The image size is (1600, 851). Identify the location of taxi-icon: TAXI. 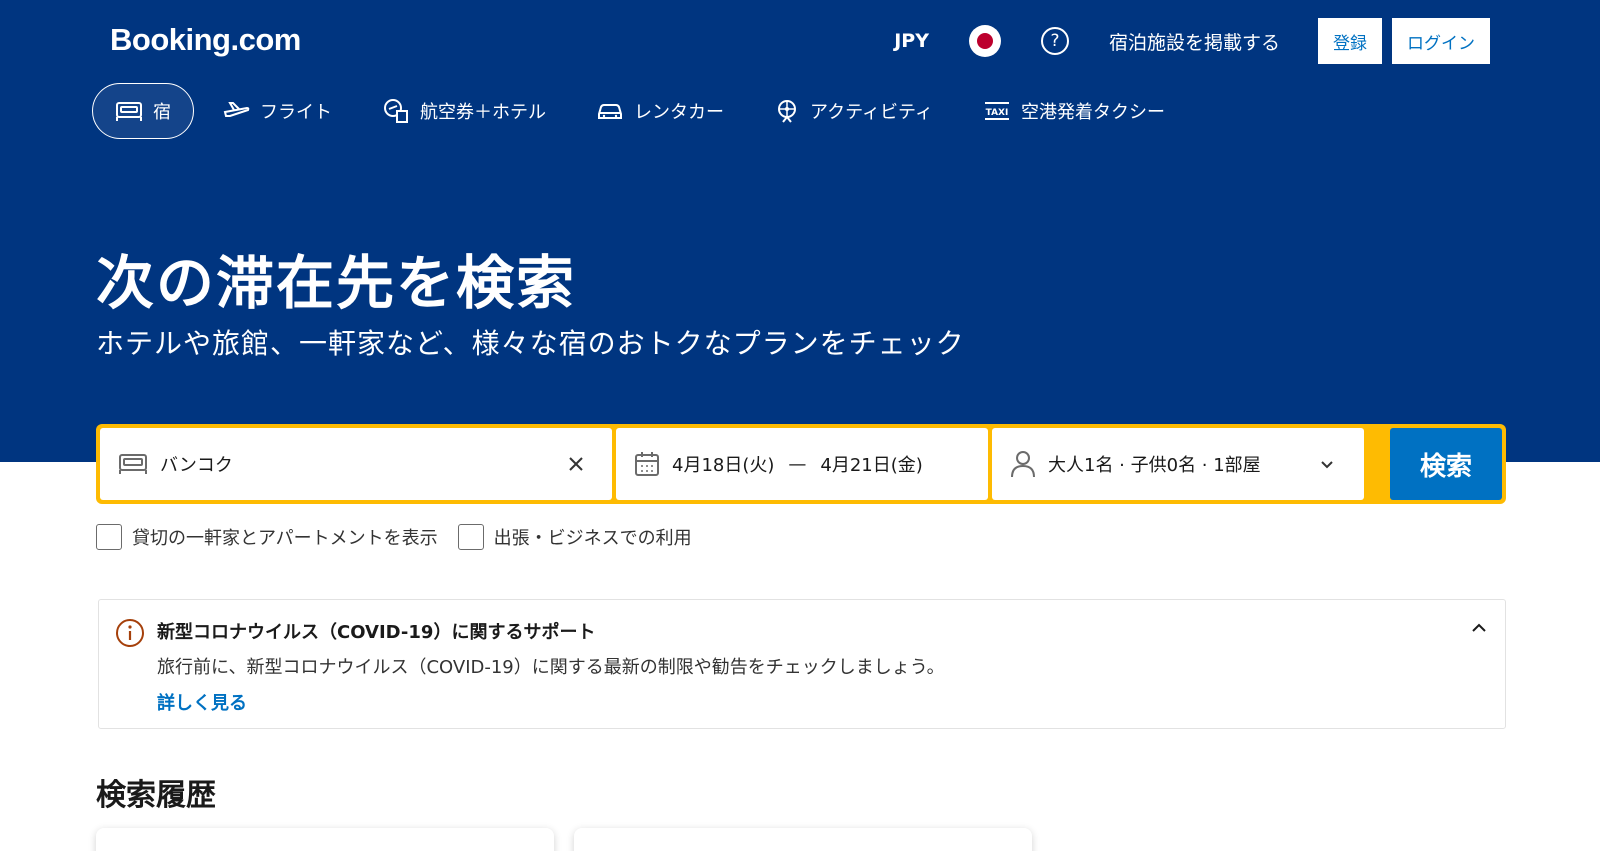
(996, 111).